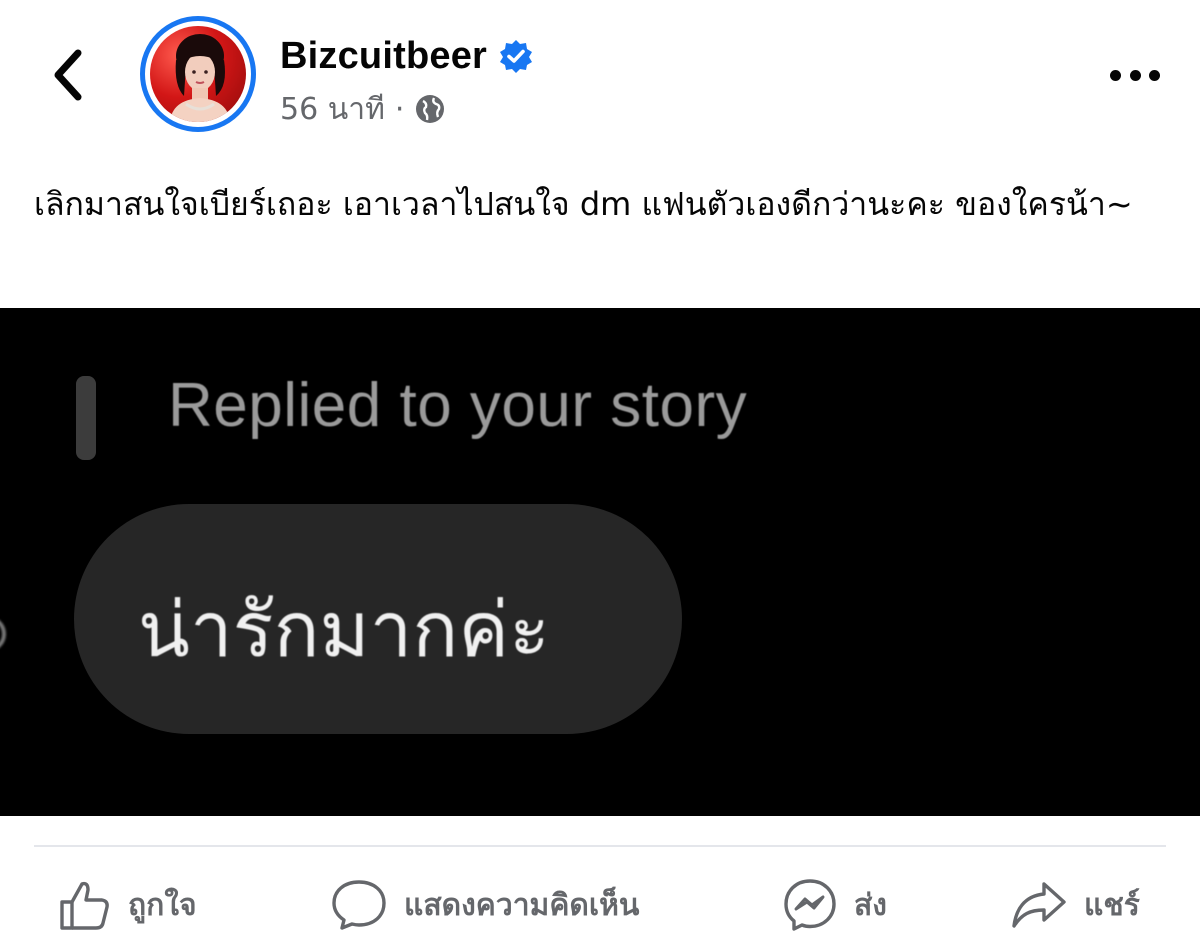 The height and width of the screenshot is (949, 1200). Describe the element at coordinates (3, 634) in the screenshot. I see `avatar-edge` at that location.